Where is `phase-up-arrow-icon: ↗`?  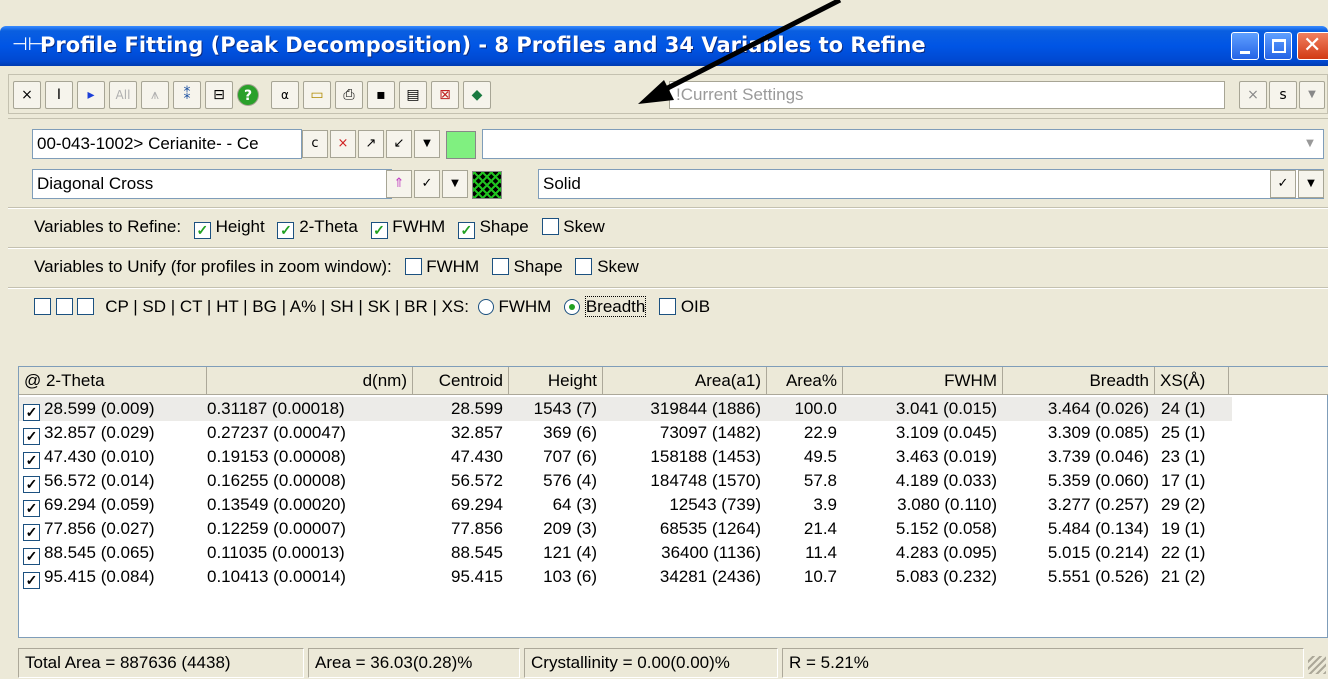
phase-up-arrow-icon: ↗ is located at coordinates (371, 144).